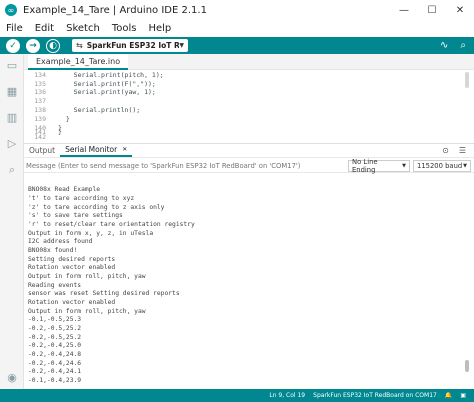 The width and height of the screenshot is (474, 402). I want to click on minimize-button: —, so click(404, 10).